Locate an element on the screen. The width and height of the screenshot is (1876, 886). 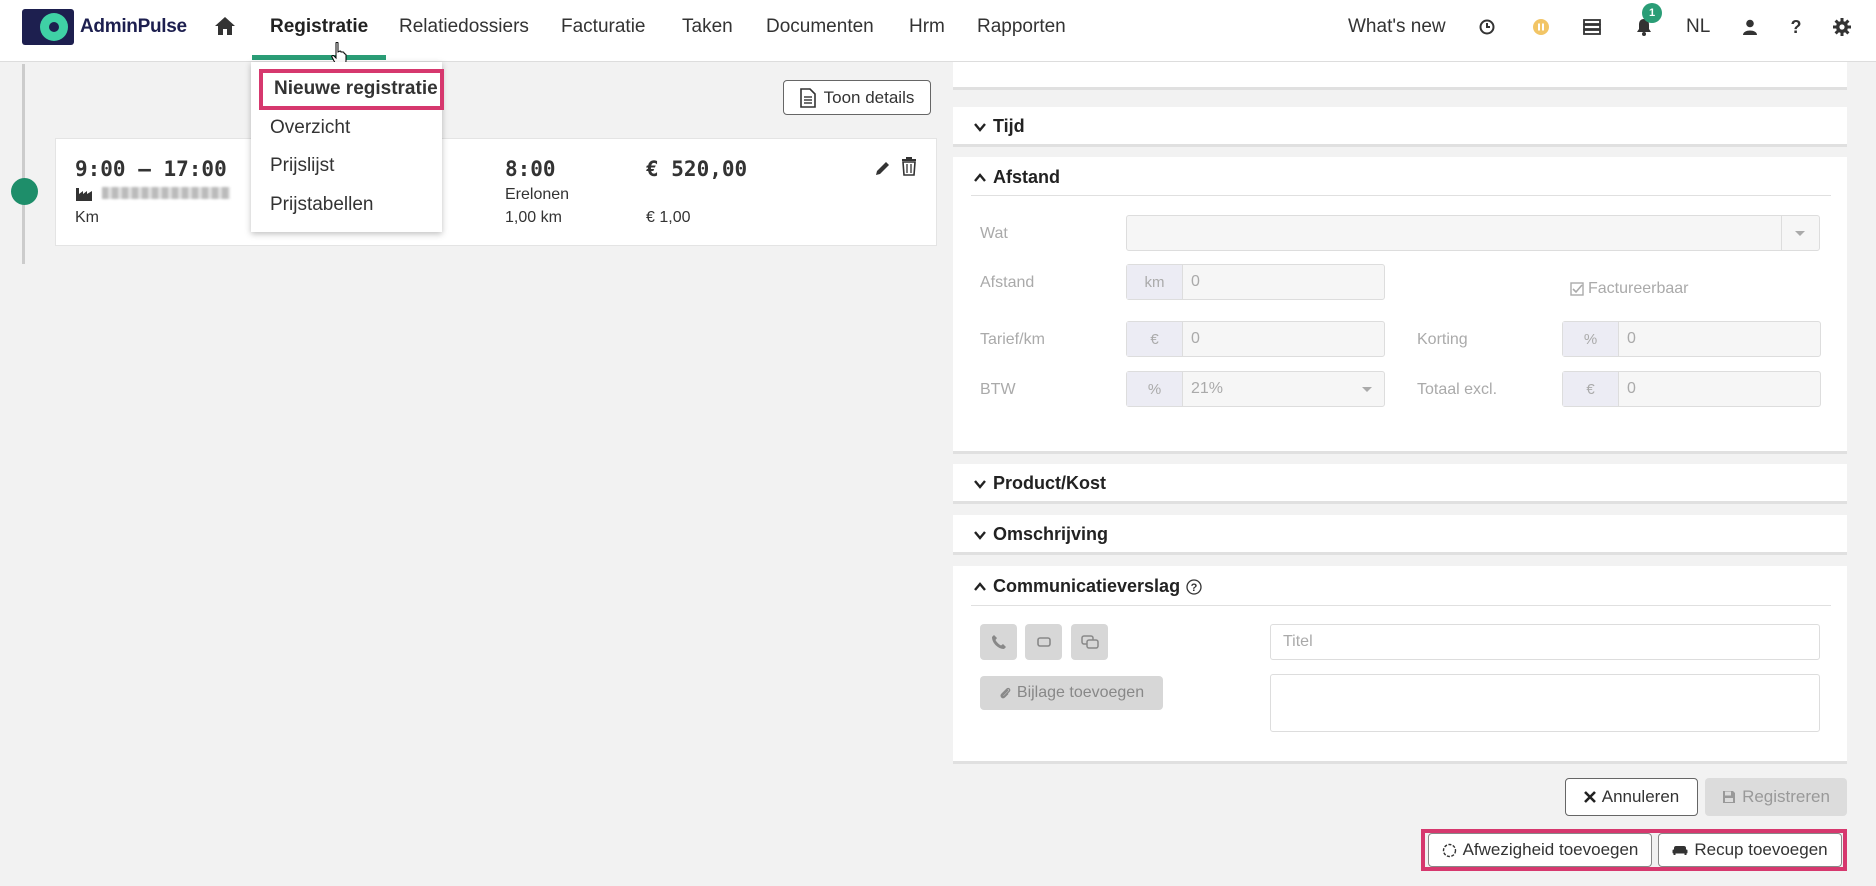
document-icon is located at coordinates (807, 97).